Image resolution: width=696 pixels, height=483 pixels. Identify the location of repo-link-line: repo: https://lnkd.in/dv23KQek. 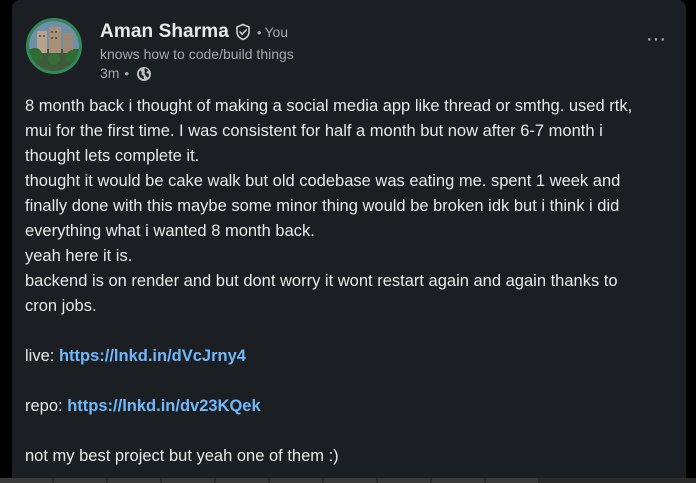
(355, 406).